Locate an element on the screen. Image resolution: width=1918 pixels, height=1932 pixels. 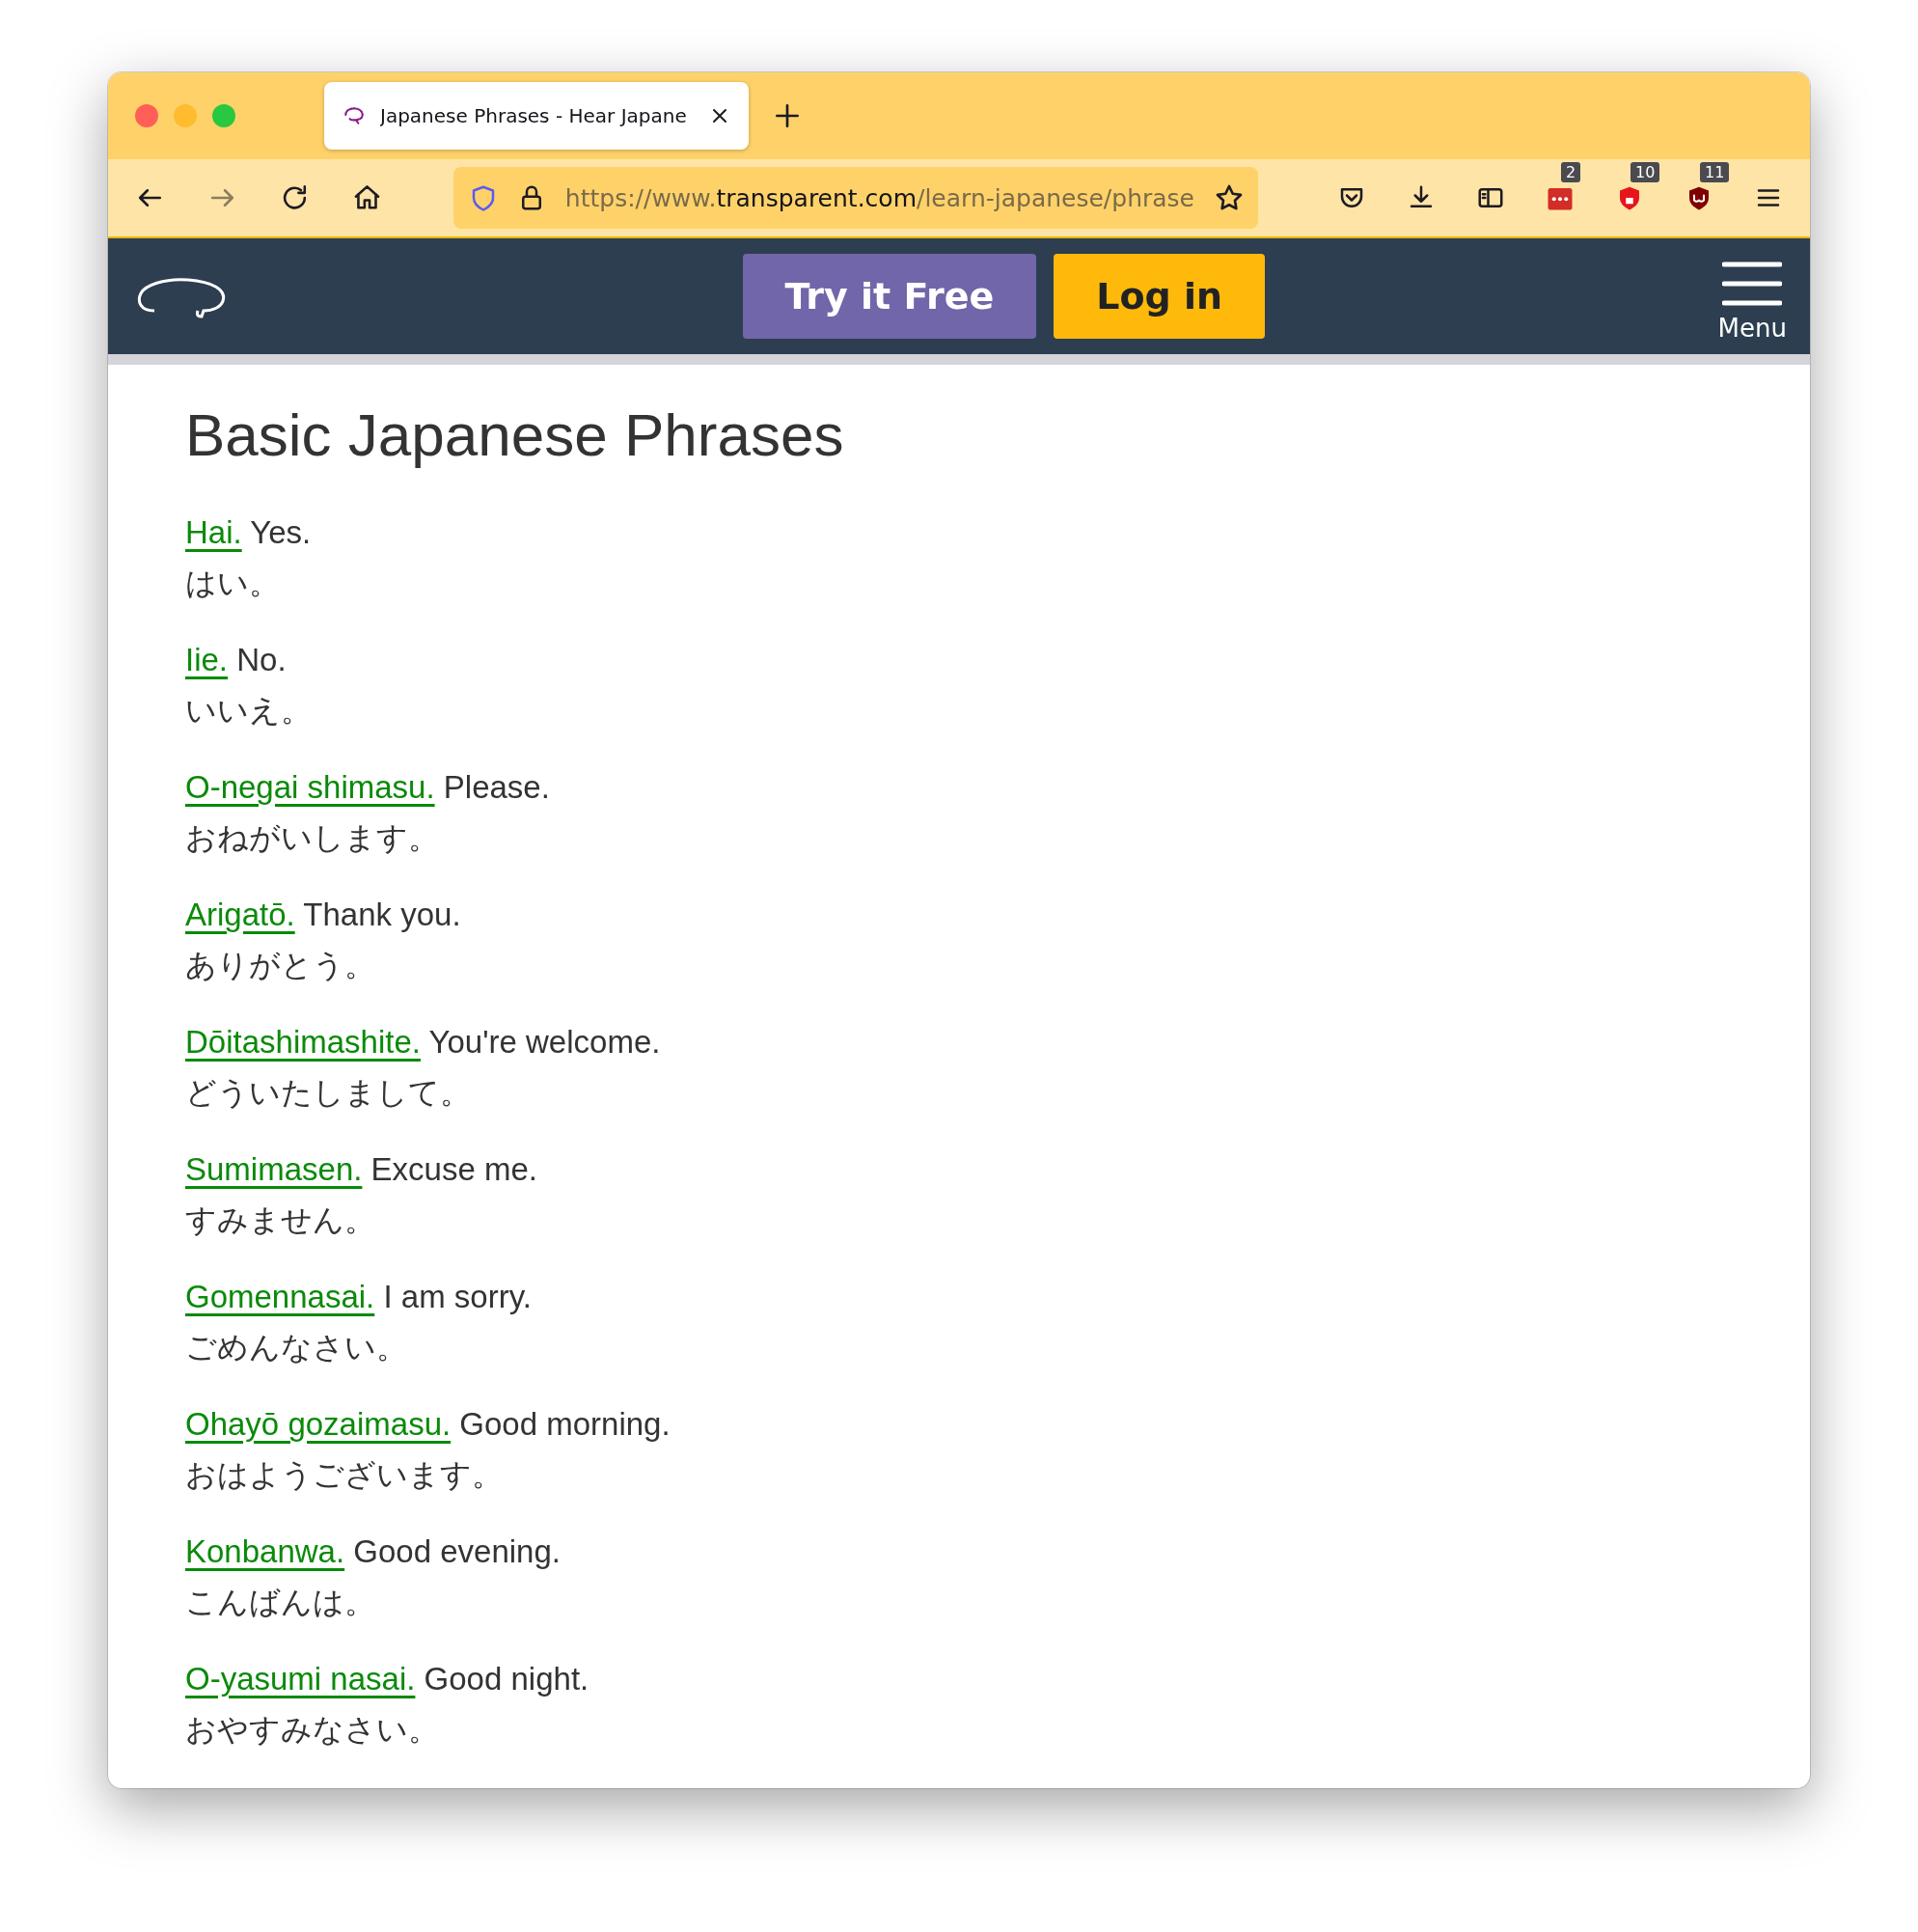
english-translation: Thank you. is located at coordinates (382, 914).